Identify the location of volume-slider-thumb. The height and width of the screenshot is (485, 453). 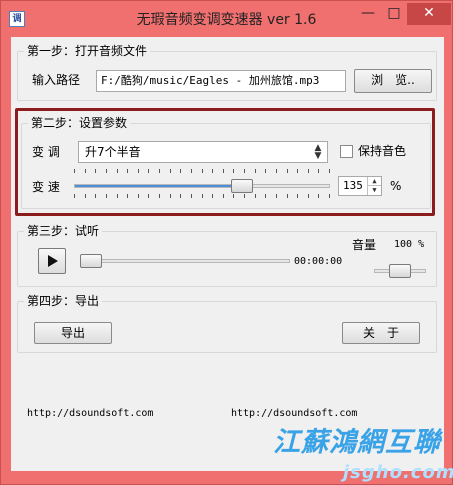
(400, 271).